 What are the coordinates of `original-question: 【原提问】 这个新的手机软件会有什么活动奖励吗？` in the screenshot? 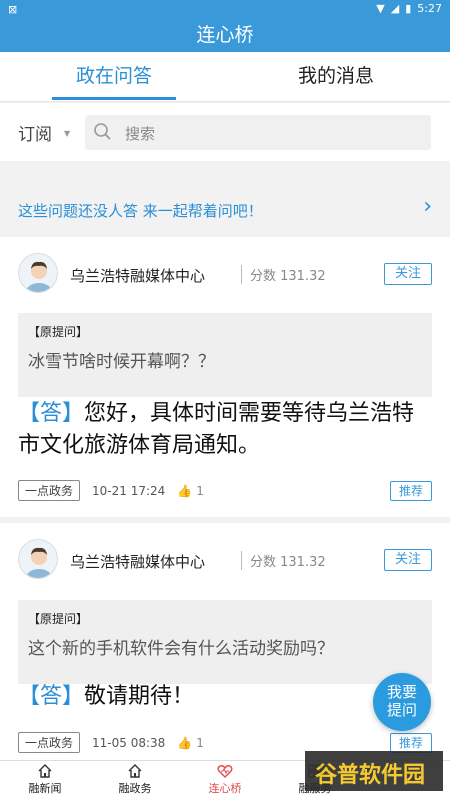 It's located at (225, 642).